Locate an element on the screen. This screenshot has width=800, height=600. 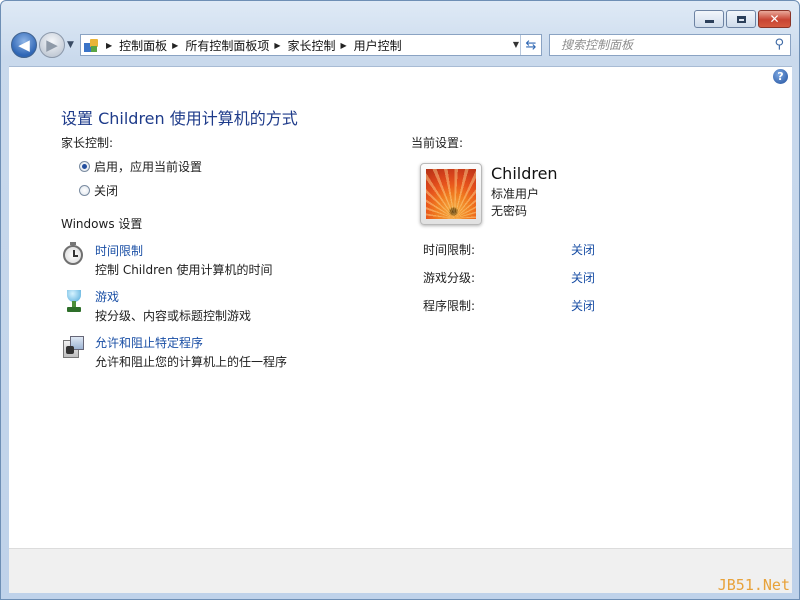
user-name: Children is located at coordinates (524, 173).